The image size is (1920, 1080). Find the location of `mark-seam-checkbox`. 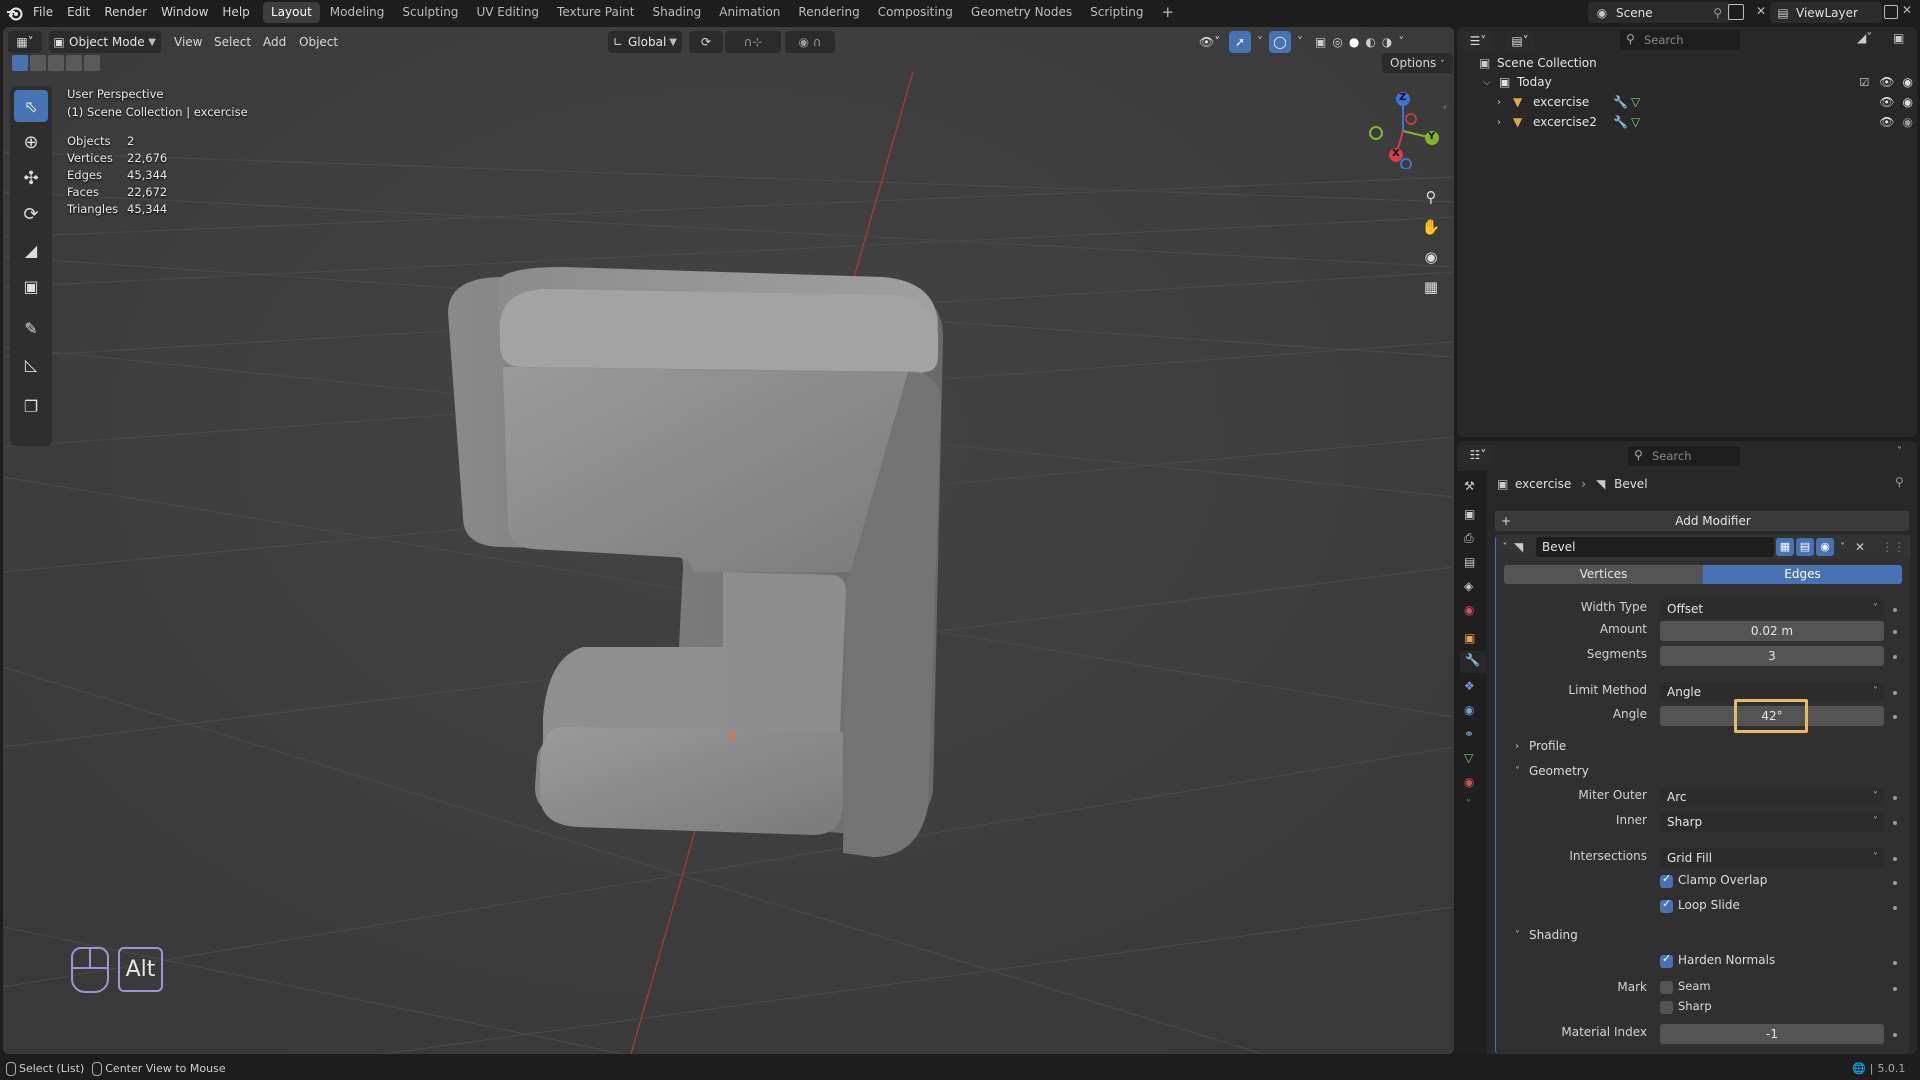

mark-seam-checkbox is located at coordinates (1666, 987).